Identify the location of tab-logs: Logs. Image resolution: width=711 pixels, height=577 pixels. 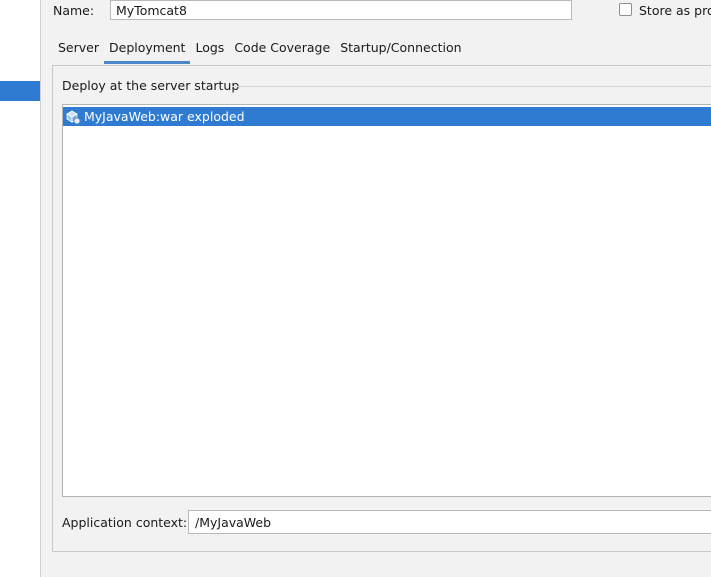
(209, 51).